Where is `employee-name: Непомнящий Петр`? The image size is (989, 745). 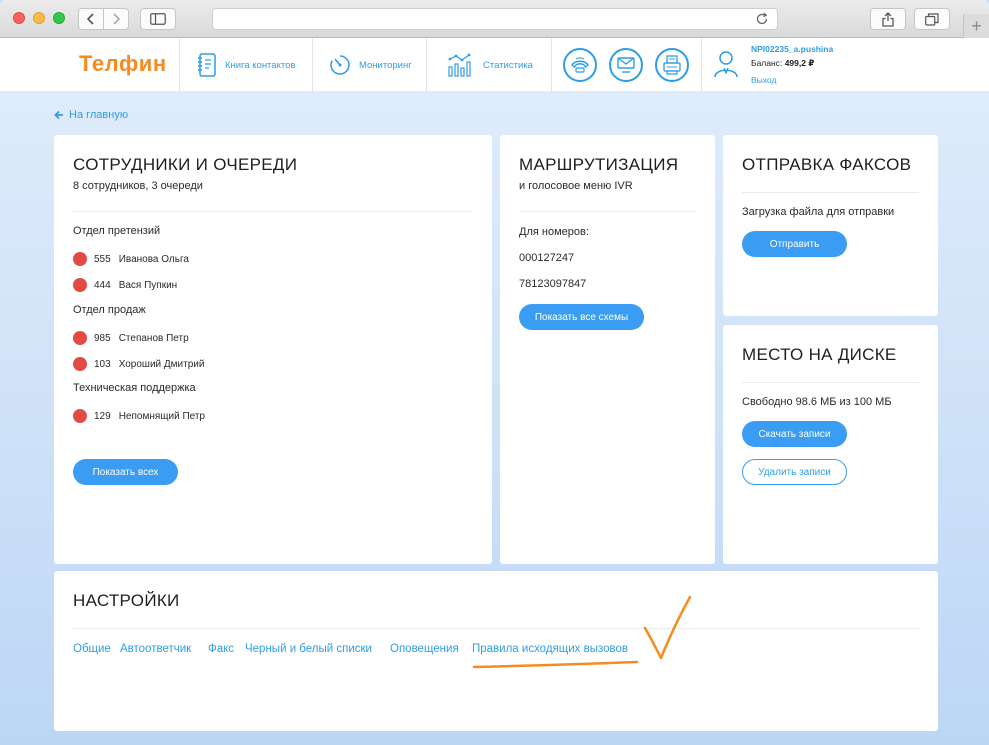
employee-name: Непомнящий Петр is located at coordinates (161, 416).